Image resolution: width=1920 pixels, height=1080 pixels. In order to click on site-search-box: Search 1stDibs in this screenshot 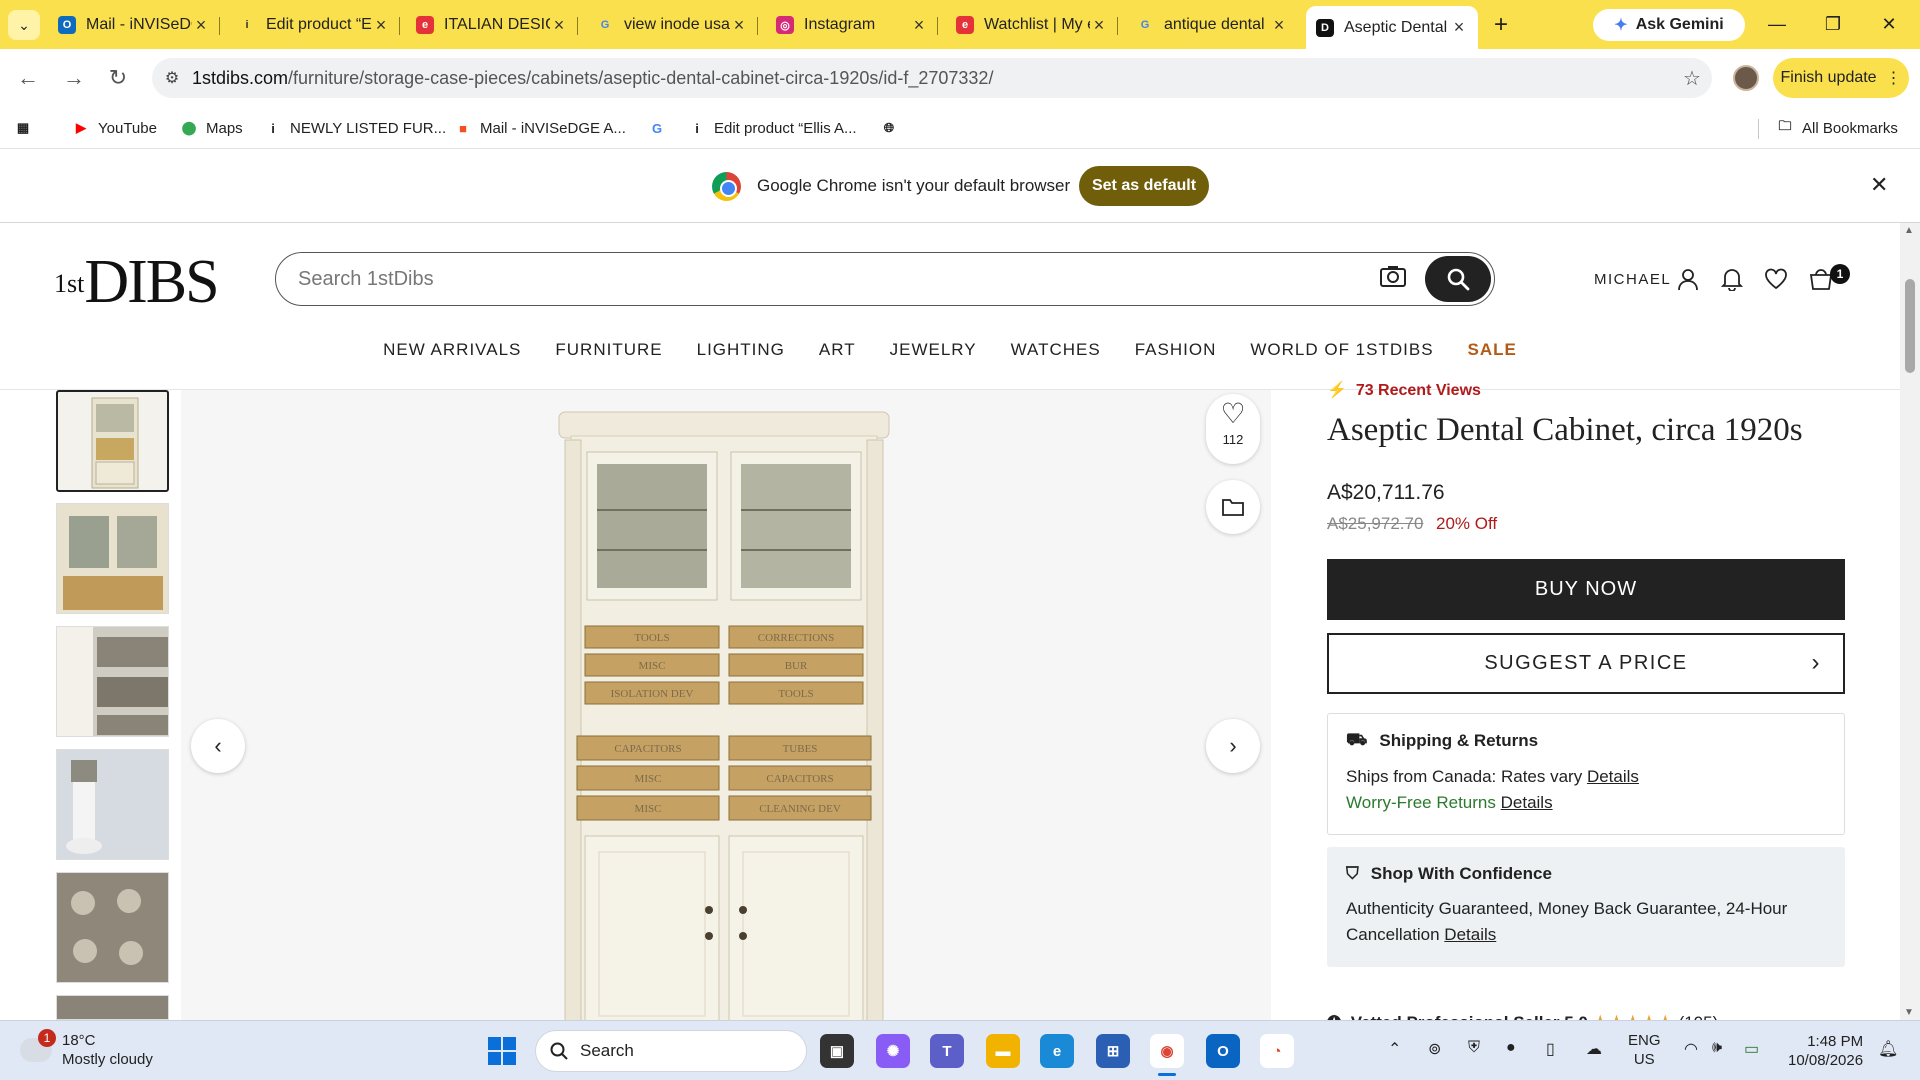, I will do `click(885, 279)`.